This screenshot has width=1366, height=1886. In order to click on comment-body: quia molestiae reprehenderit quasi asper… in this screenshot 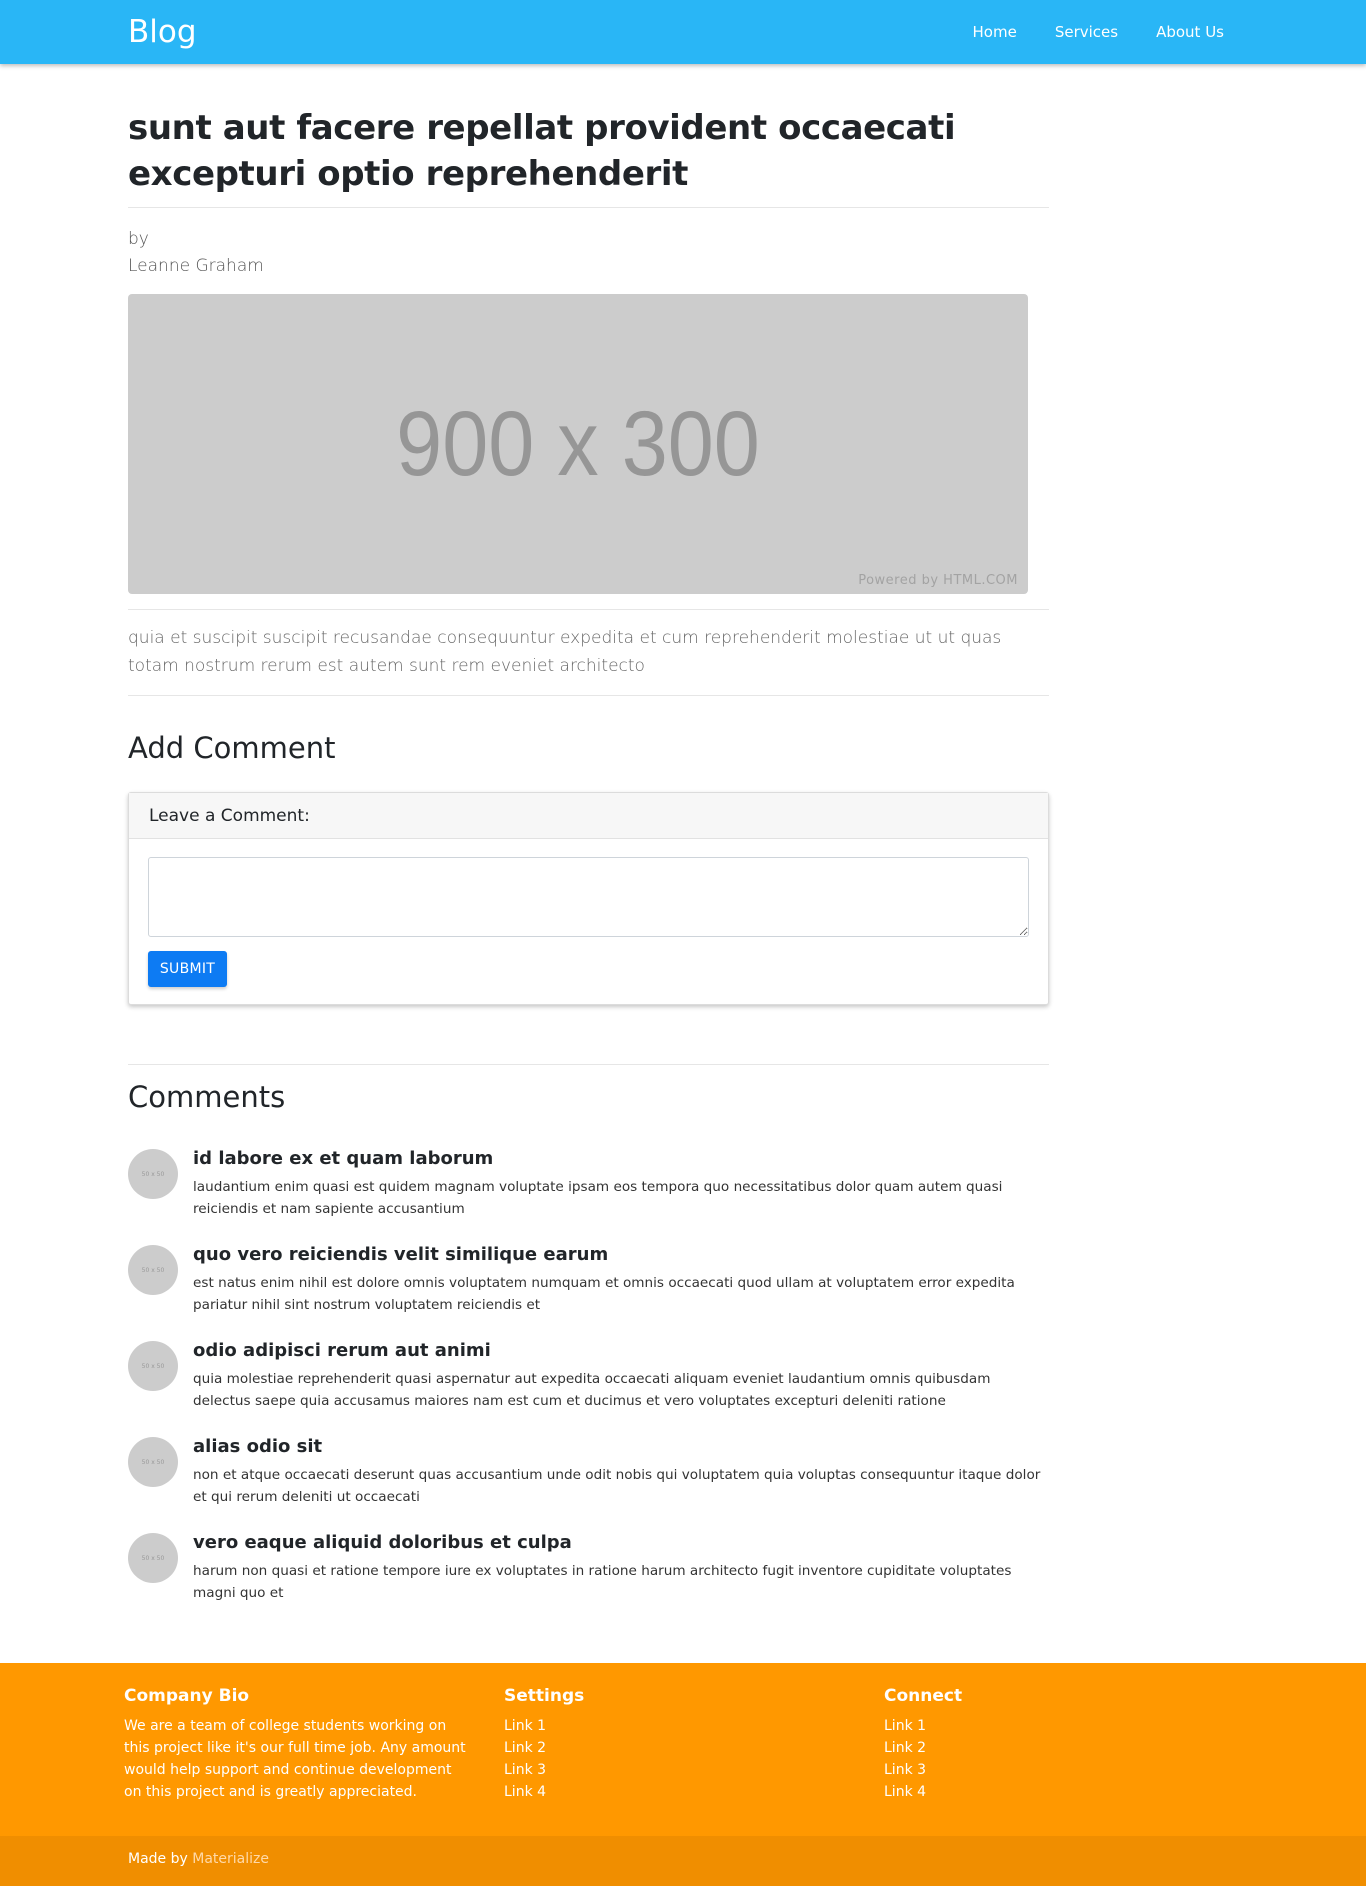, I will do `click(592, 1390)`.